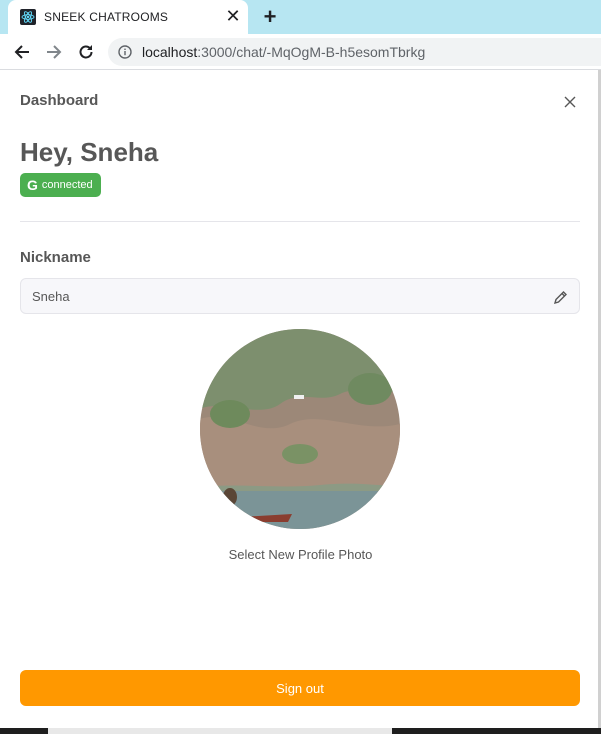 The image size is (601, 734). I want to click on browser-tab: SNEEK CHATROOMS ✕, so click(128, 17).